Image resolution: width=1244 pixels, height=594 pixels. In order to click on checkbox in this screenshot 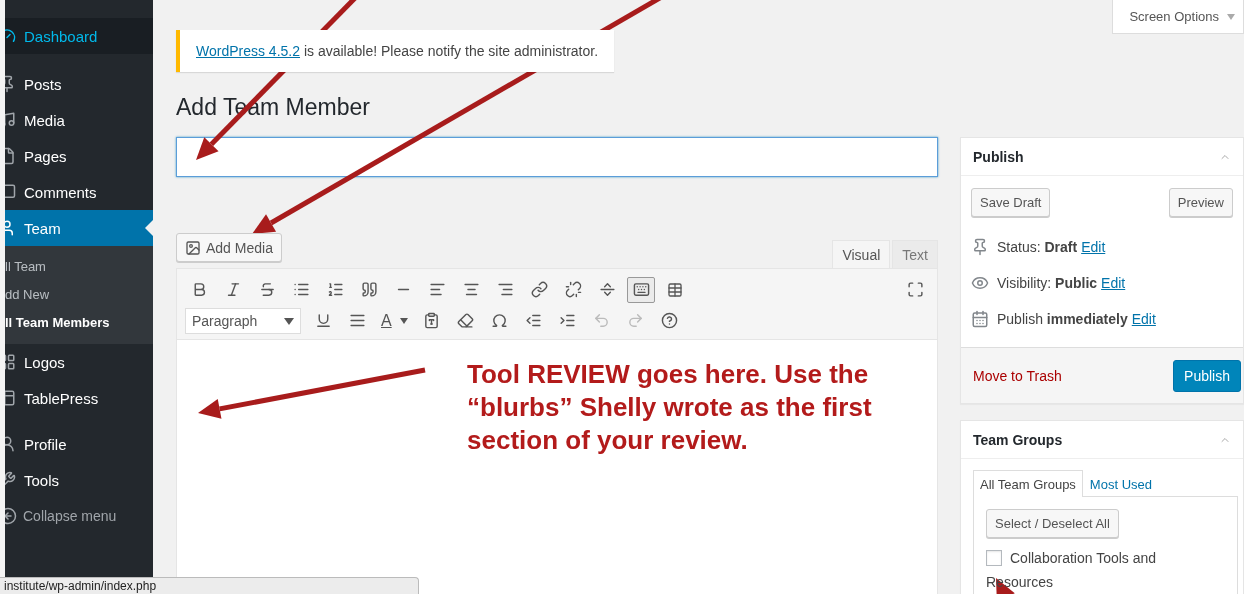, I will do `click(994, 558)`.